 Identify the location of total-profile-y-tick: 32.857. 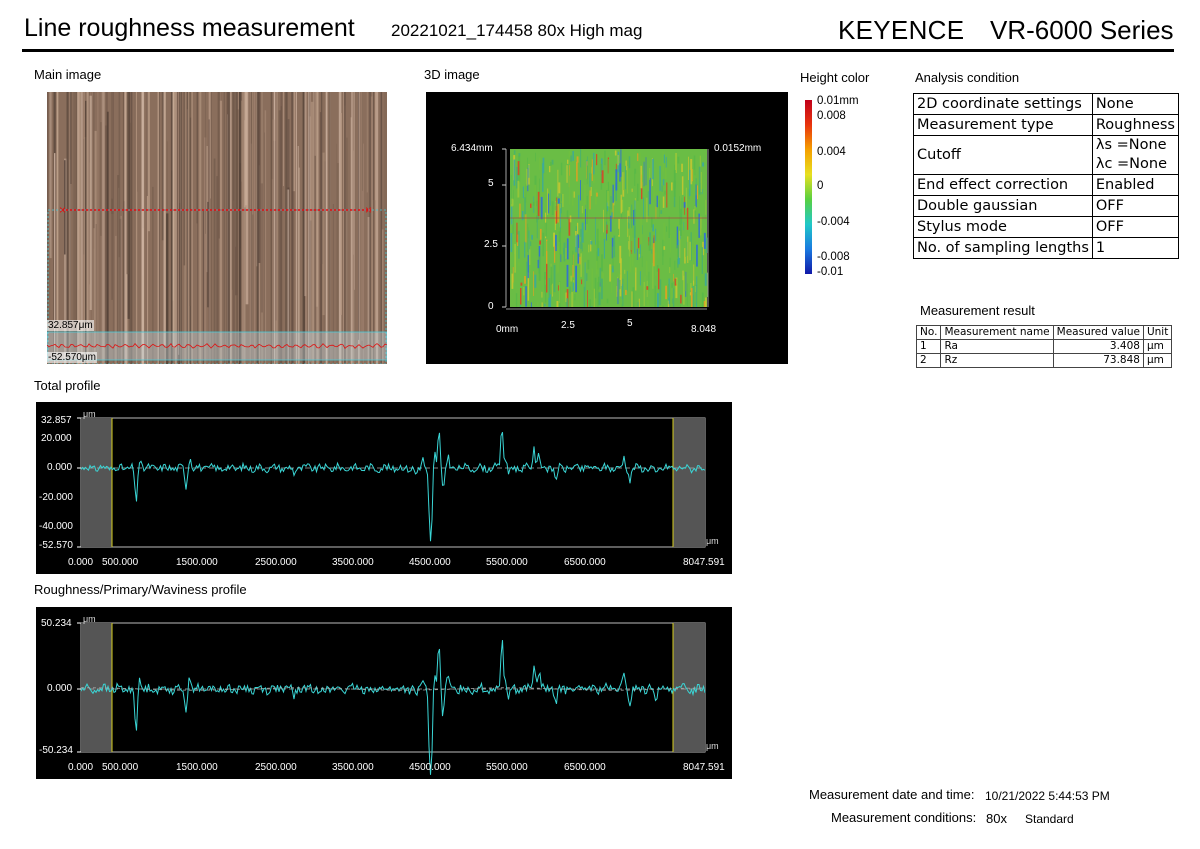
(56, 420).